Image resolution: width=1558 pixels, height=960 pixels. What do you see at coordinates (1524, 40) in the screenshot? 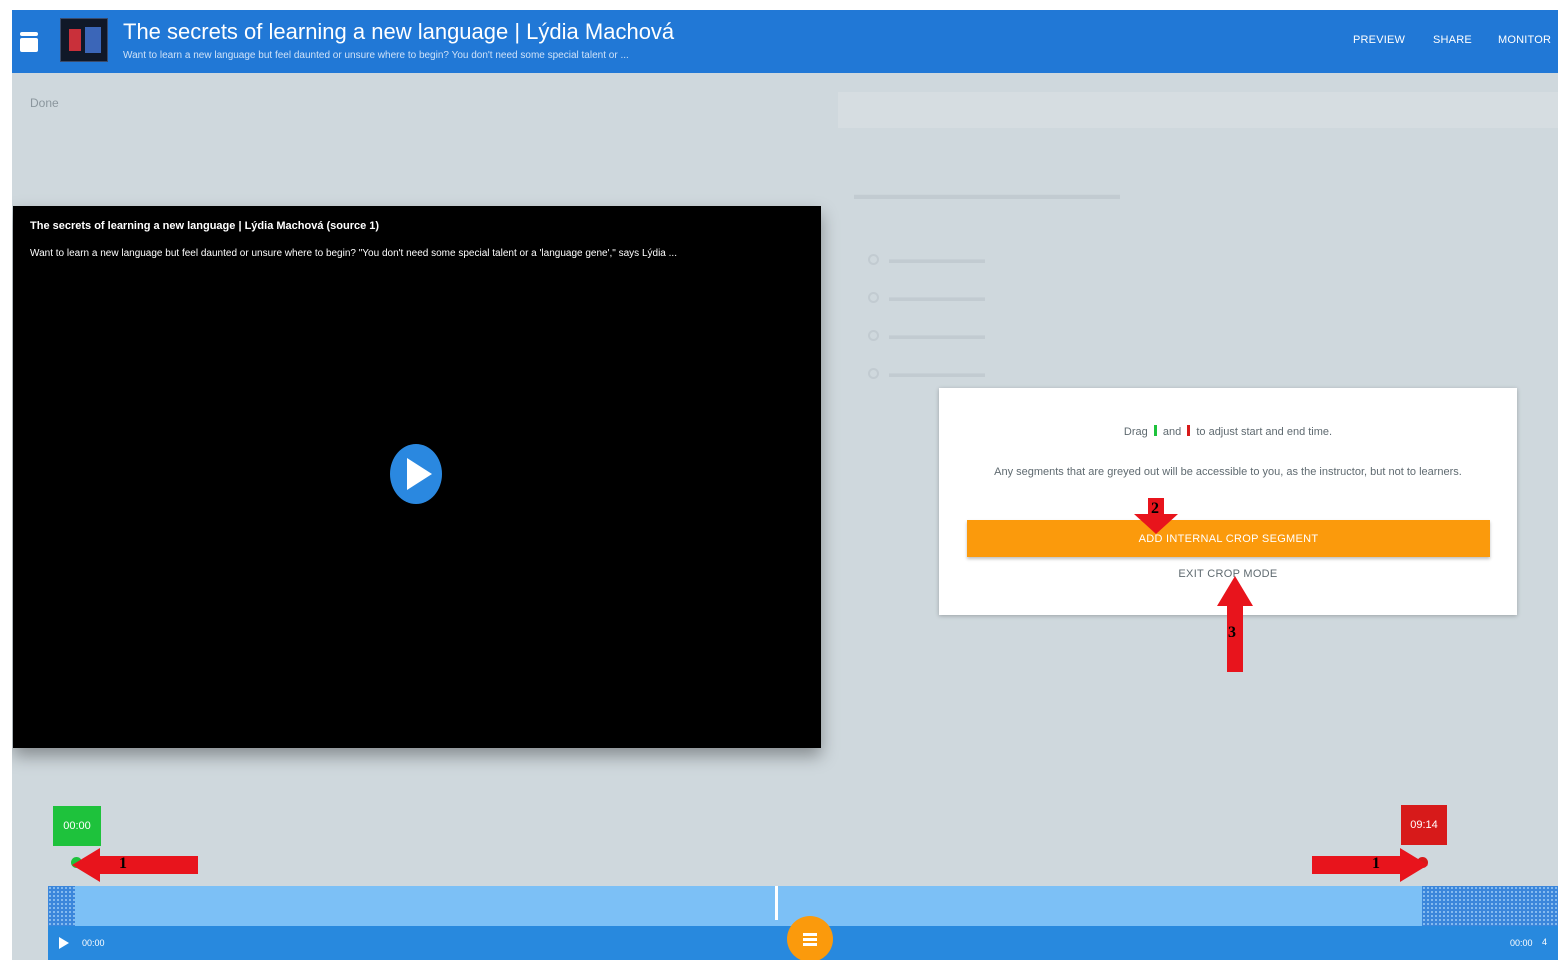
I see `monitor-button: MONITOR` at bounding box center [1524, 40].